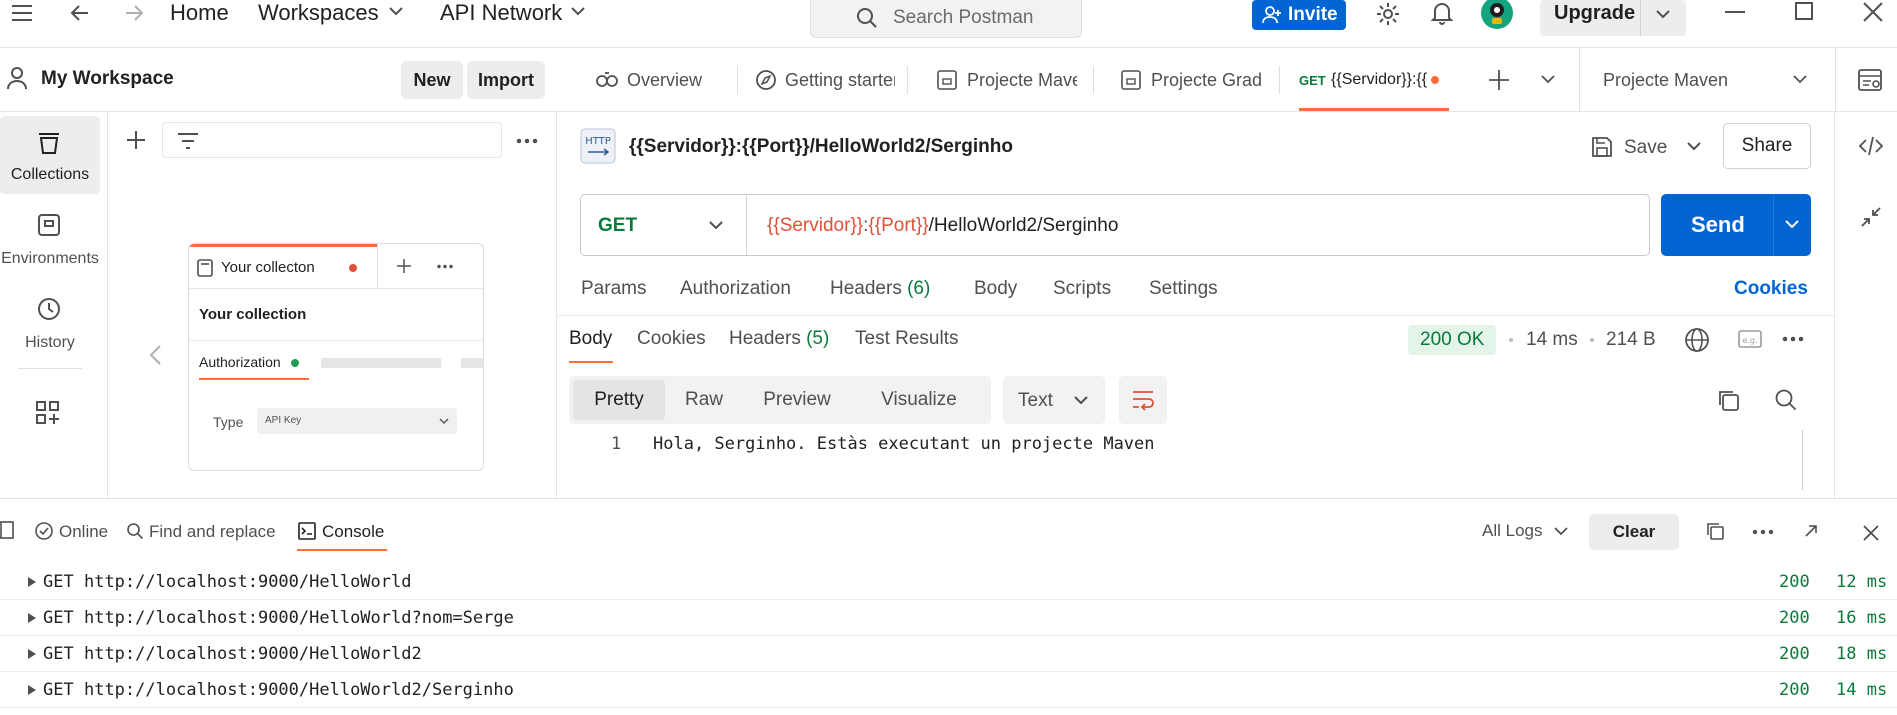 The width and height of the screenshot is (1897, 715). What do you see at coordinates (155, 355) in the screenshot?
I see `chevron-left-icon` at bounding box center [155, 355].